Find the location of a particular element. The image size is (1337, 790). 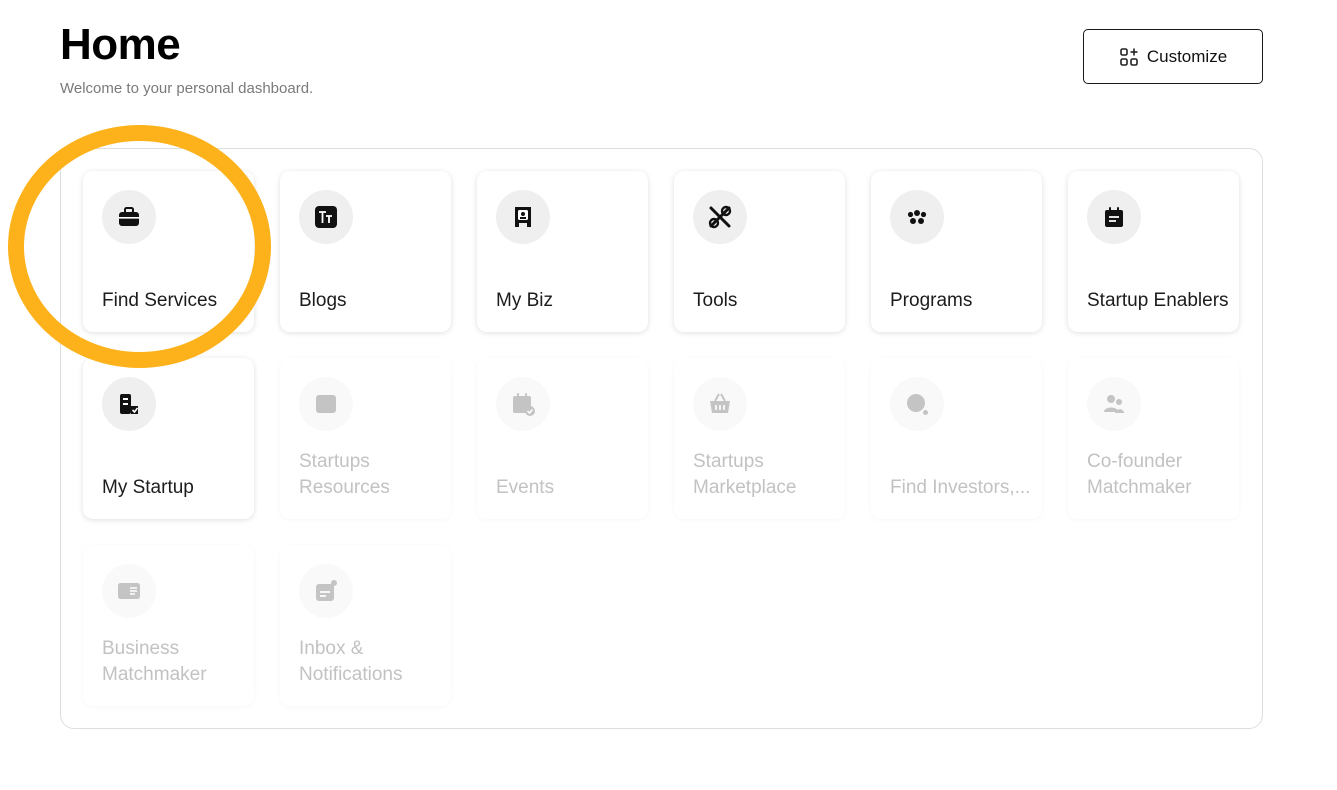

tile-label: Business Matchmaker is located at coordinates (154, 661).